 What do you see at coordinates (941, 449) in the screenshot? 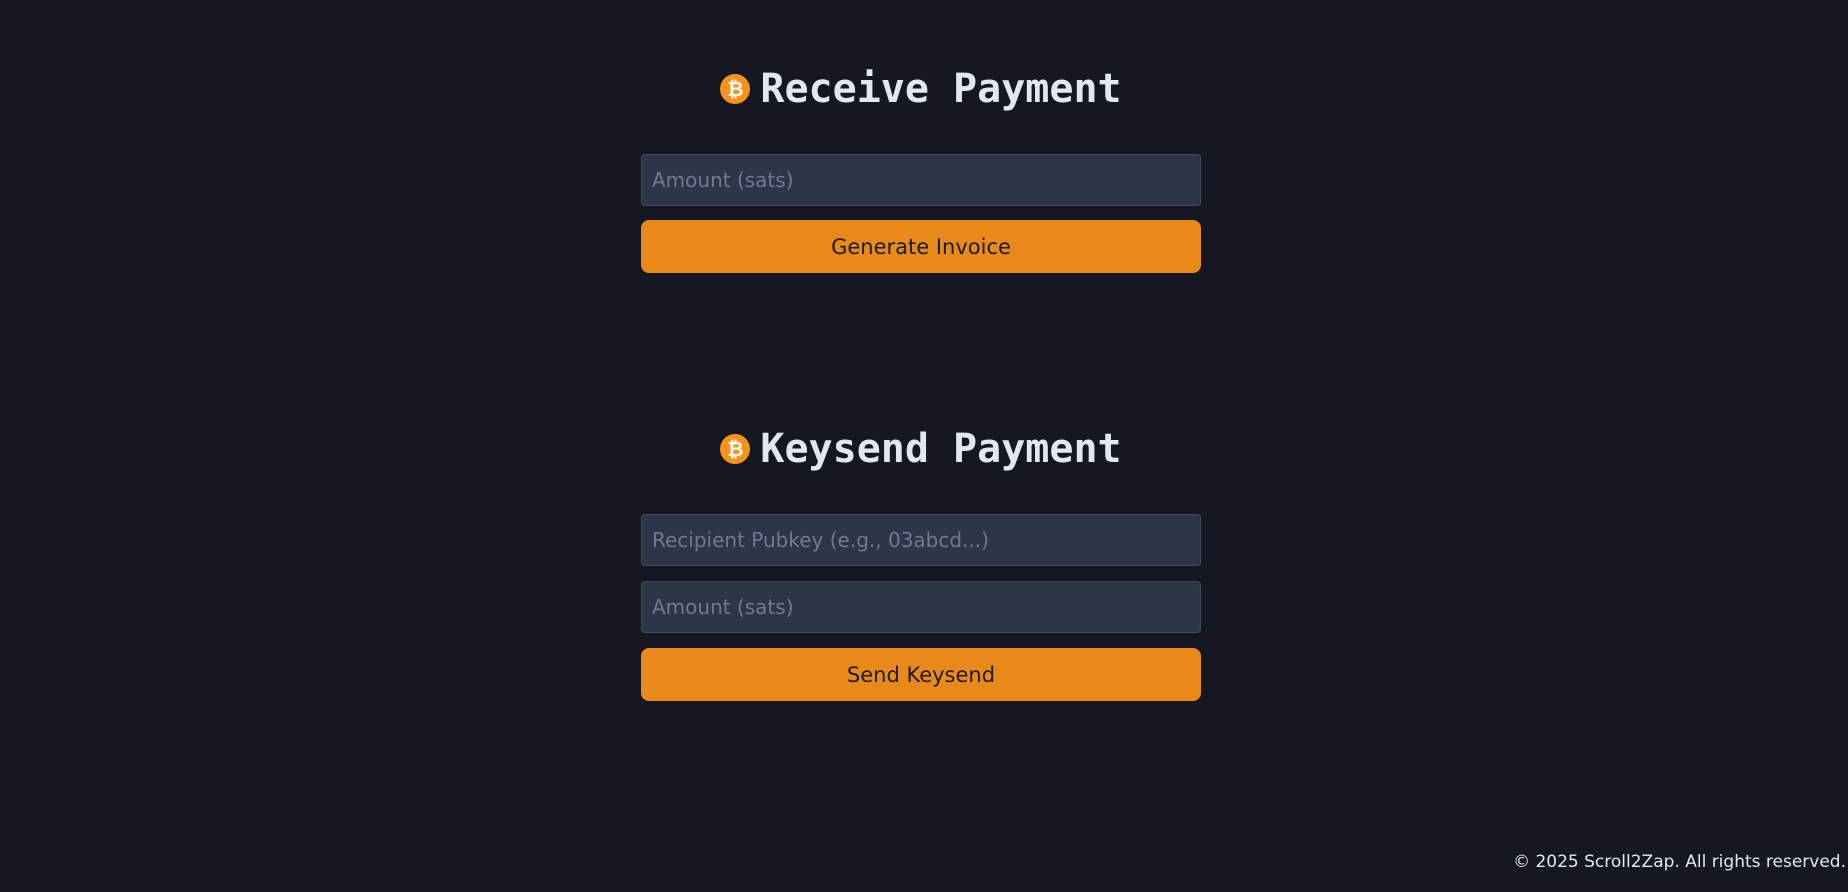
I see `keysend-payment-title: Keysend Payment` at bounding box center [941, 449].